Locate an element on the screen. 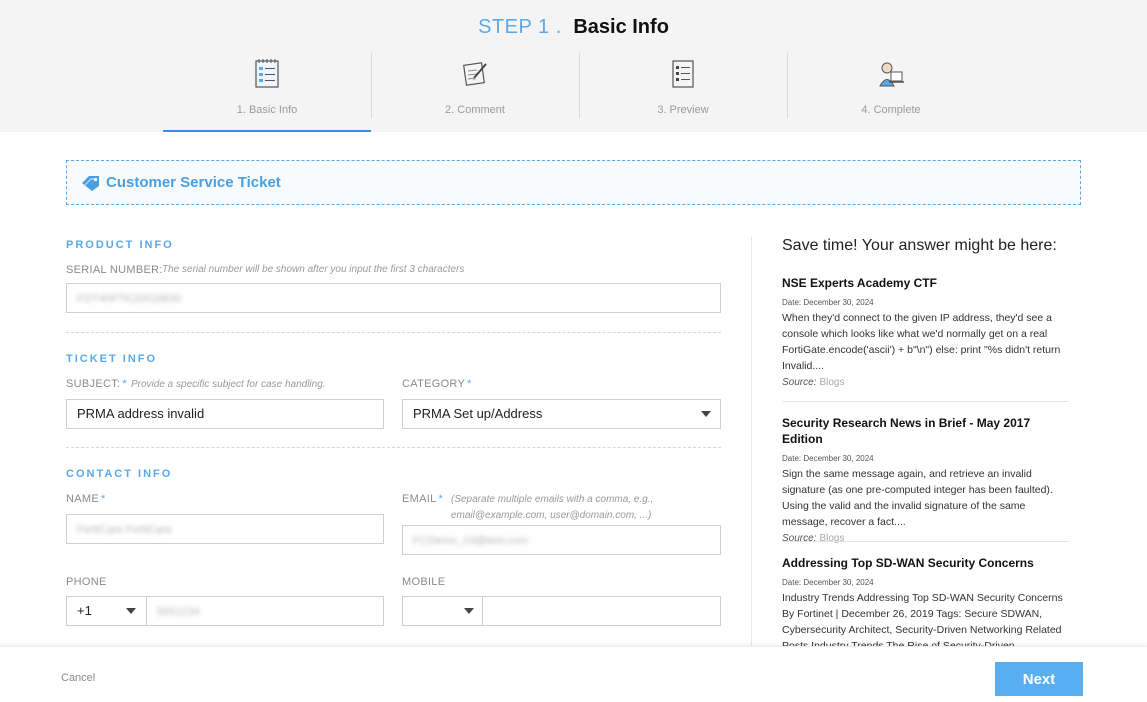 The width and height of the screenshot is (1147, 702). step-title: STEP 1 . Basic Info is located at coordinates (573, 27).